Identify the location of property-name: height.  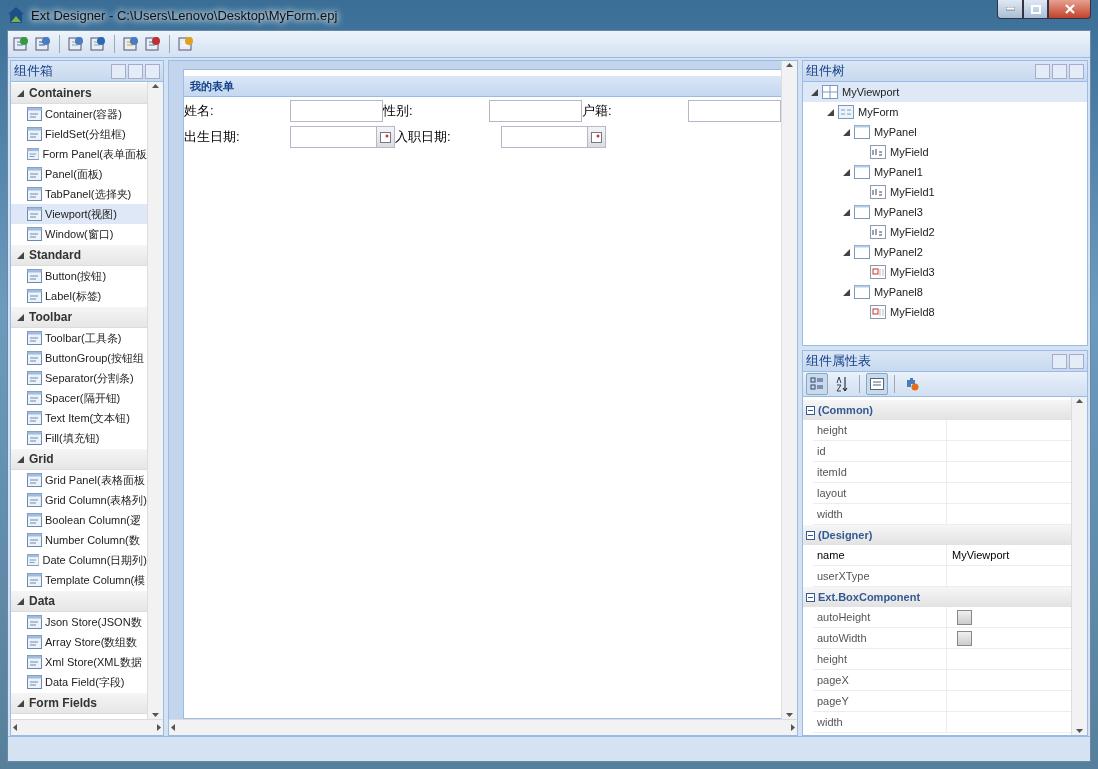
(880, 659).